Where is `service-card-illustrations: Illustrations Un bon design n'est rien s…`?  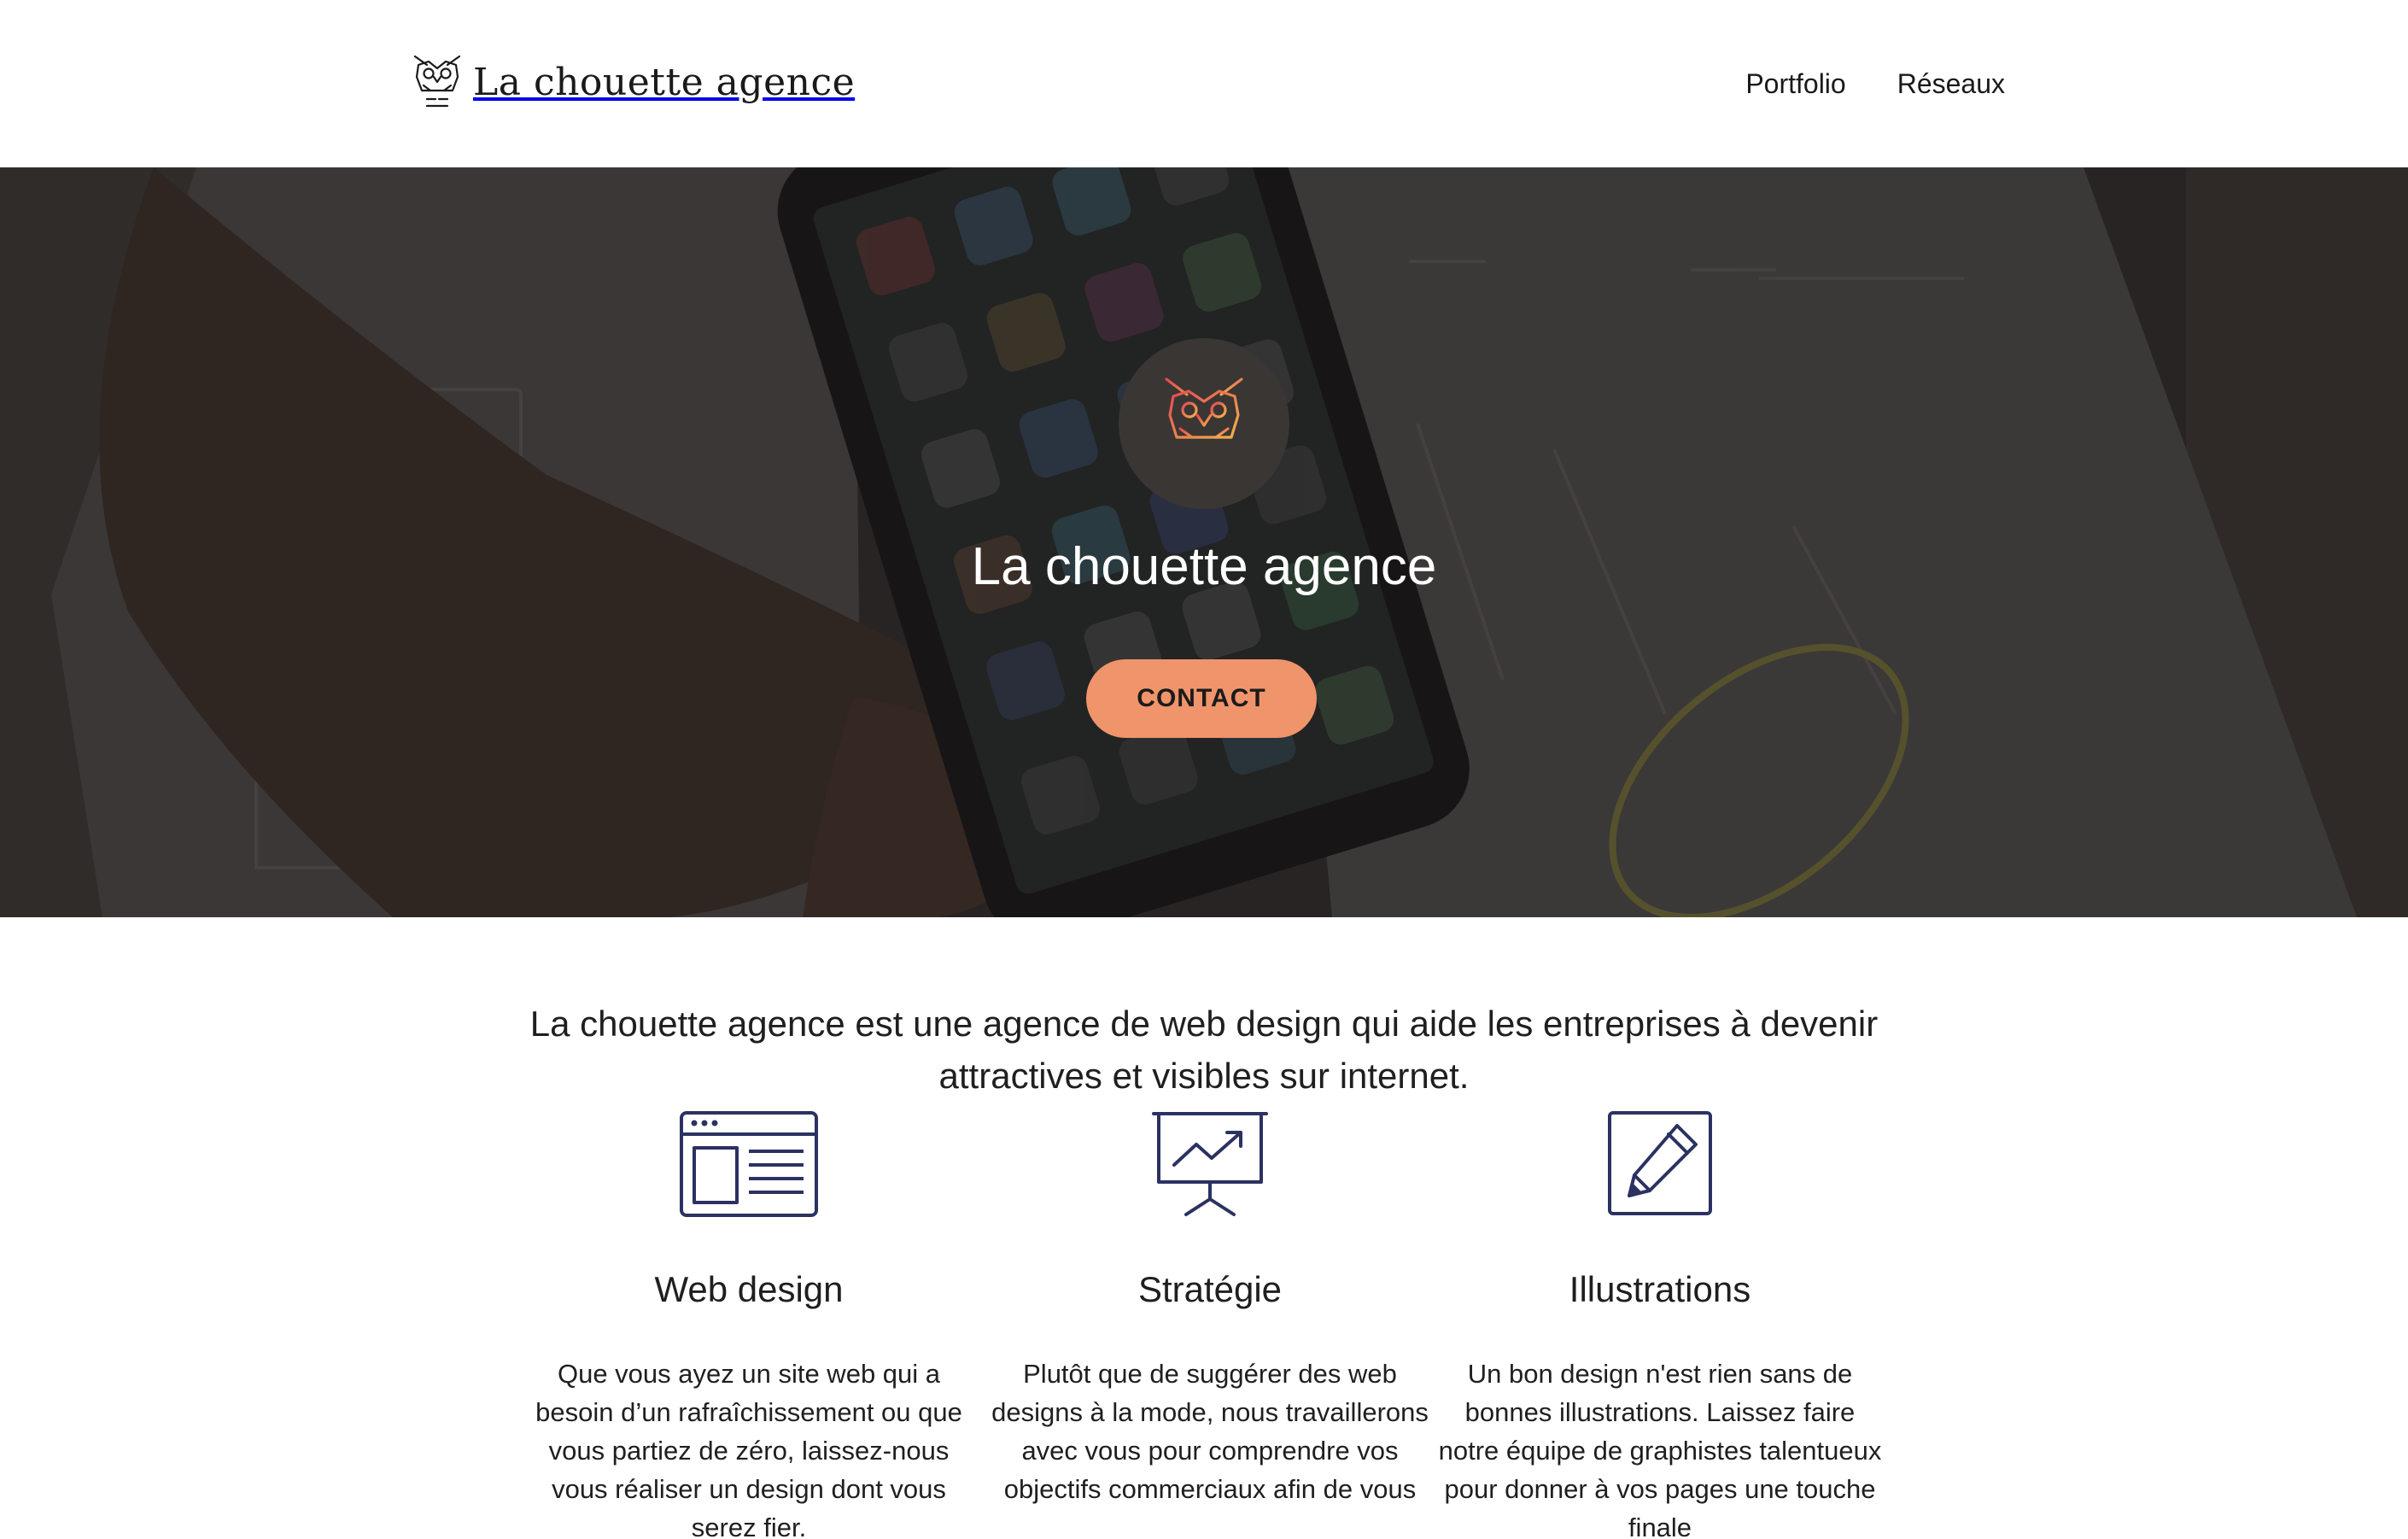
service-card-illustrations: Illustrations Un bon design n'est rien s… is located at coordinates (1660, 1324).